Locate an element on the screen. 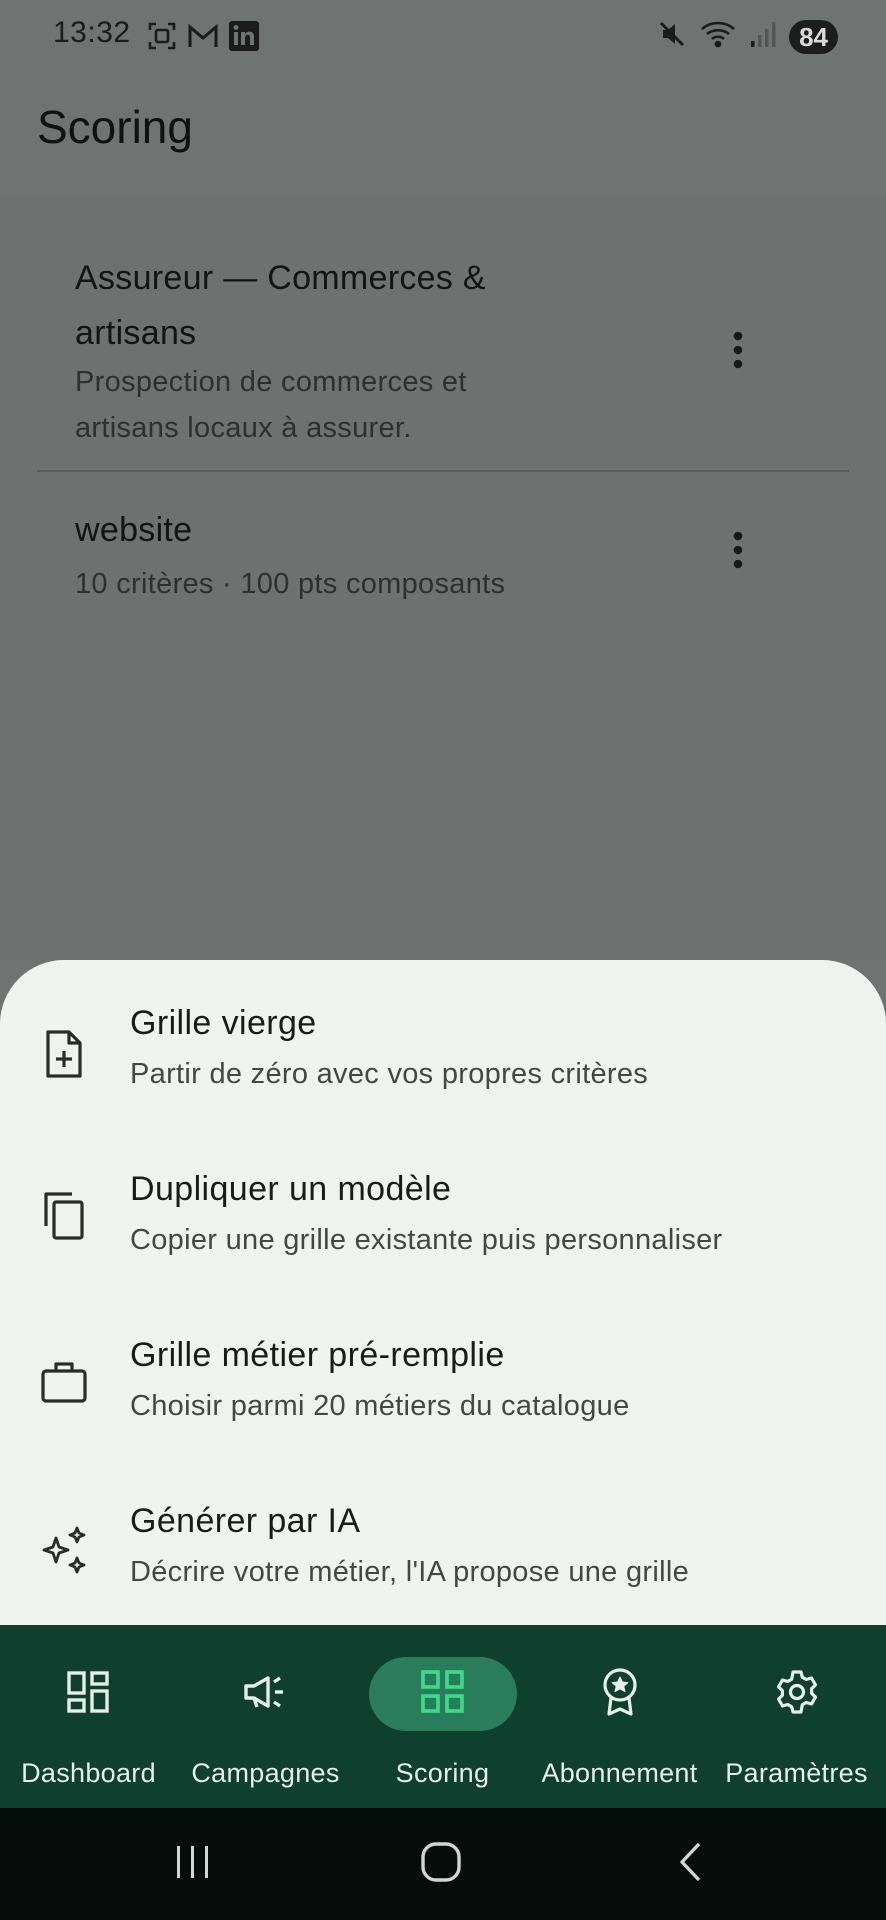  nav-item-abonnement: Abonnement is located at coordinates (619, 1716).